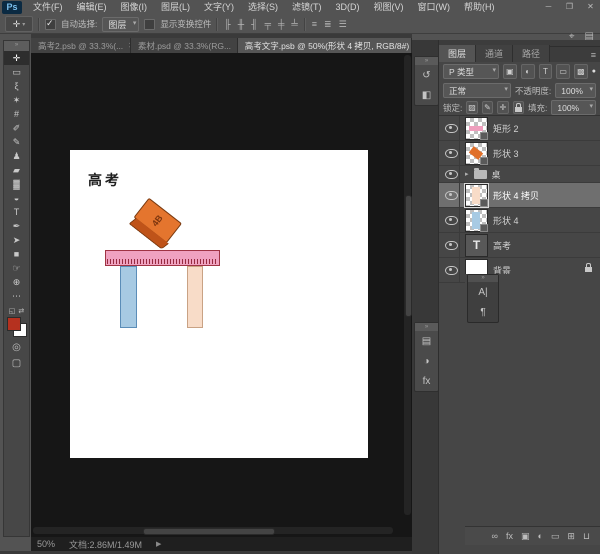 The image size is (600, 554). I want to click on properties-panel-icon: ◧, so click(426, 95).